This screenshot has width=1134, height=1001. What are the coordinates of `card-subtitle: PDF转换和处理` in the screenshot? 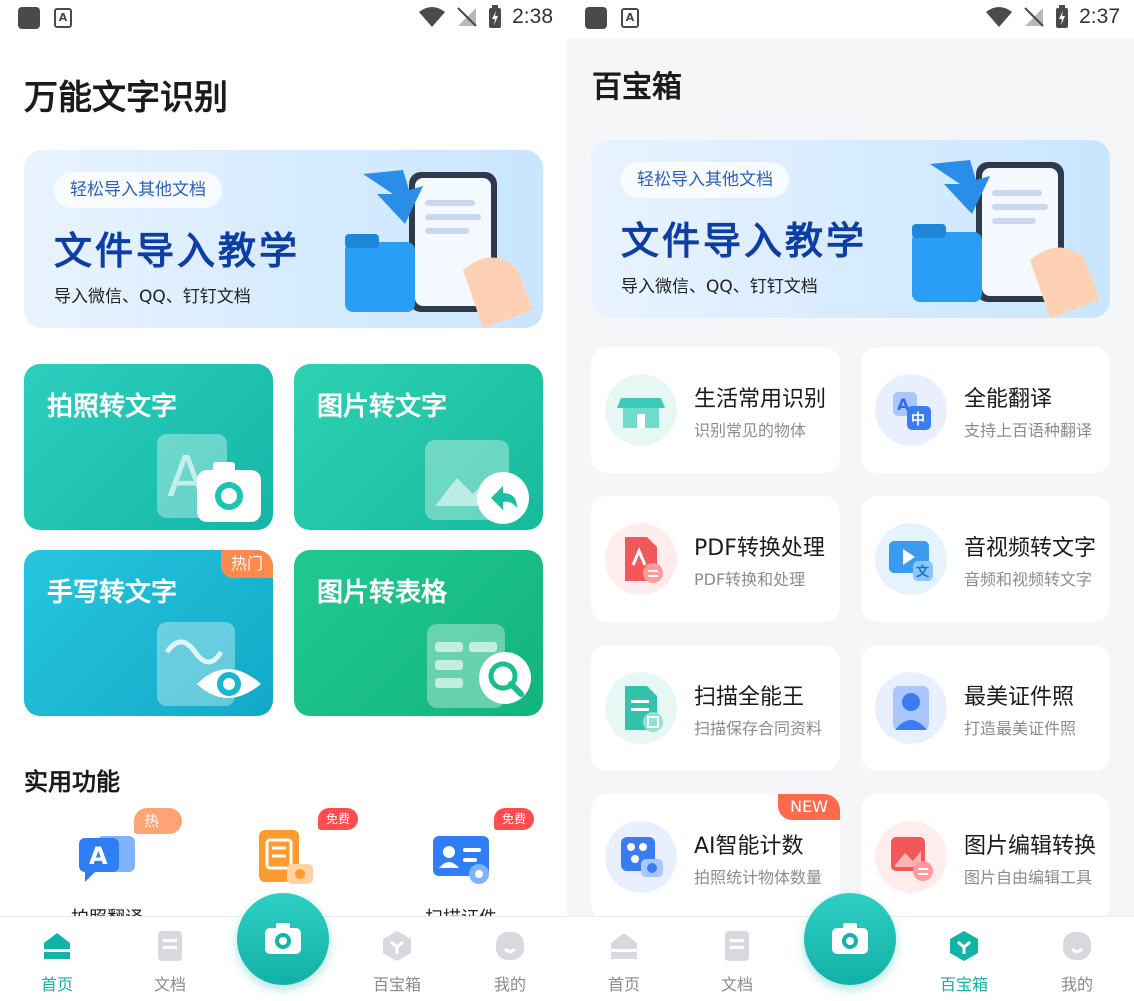 It's located at (750, 579).